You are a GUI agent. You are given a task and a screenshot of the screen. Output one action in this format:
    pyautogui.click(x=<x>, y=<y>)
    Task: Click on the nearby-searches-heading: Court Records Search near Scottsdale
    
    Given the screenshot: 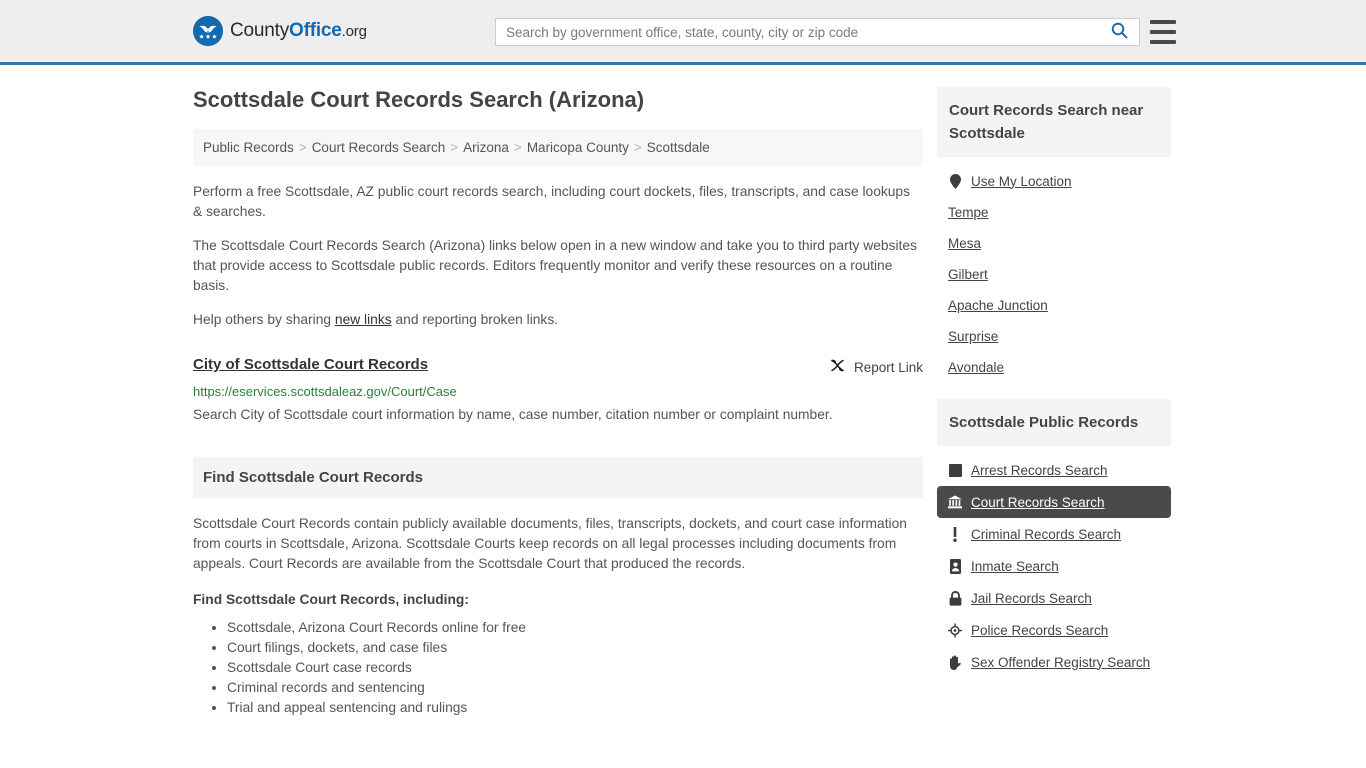 What is the action you would take?
    pyautogui.click(x=1054, y=122)
    